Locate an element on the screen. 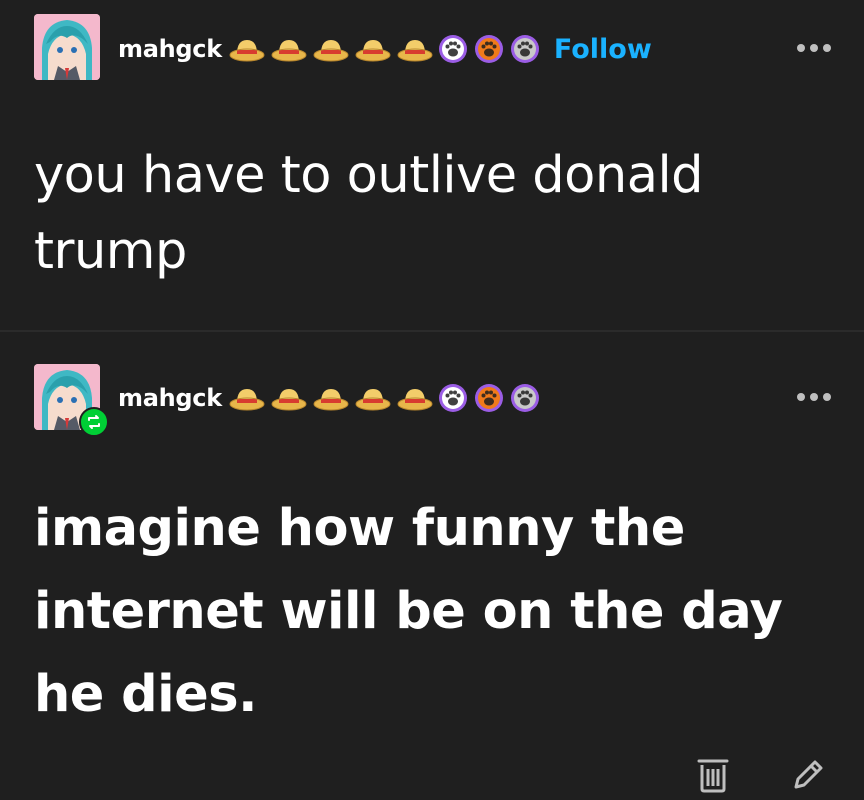  edit-icon is located at coordinates (808, 775).